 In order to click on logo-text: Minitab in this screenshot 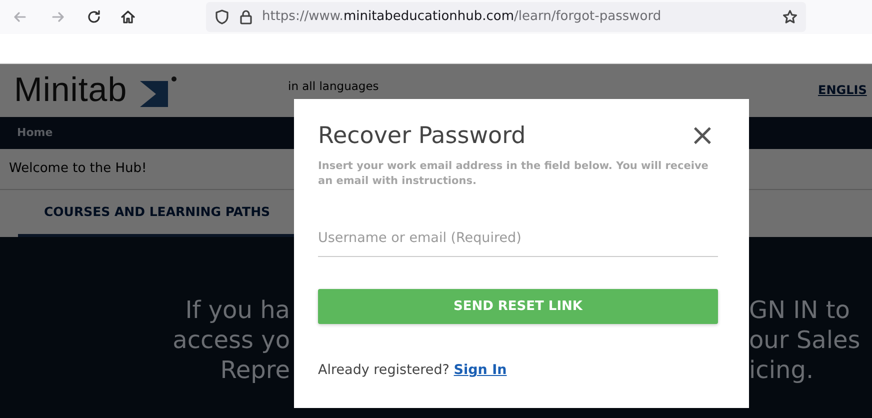, I will do `click(71, 90)`.